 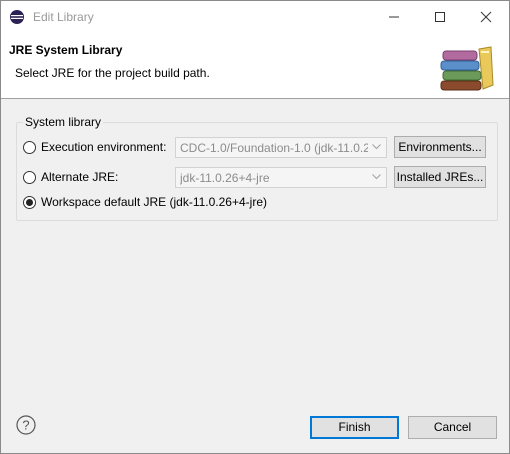 I want to click on window-title: Edit Library, so click(x=63, y=17).